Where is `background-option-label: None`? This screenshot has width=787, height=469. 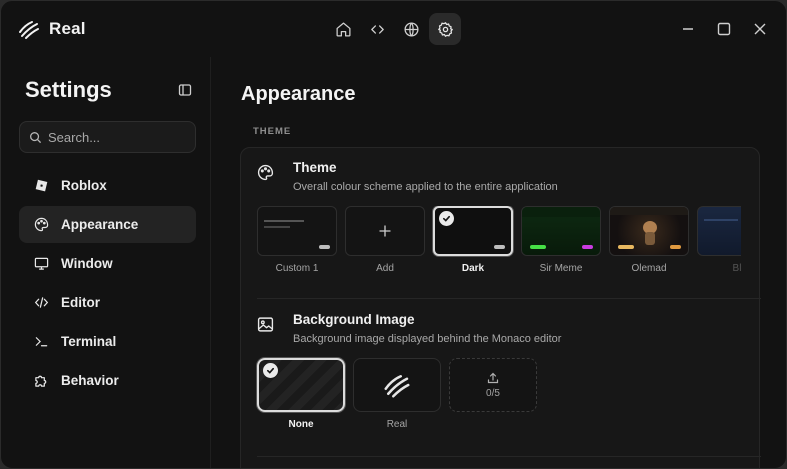 background-option-label: None is located at coordinates (301, 424).